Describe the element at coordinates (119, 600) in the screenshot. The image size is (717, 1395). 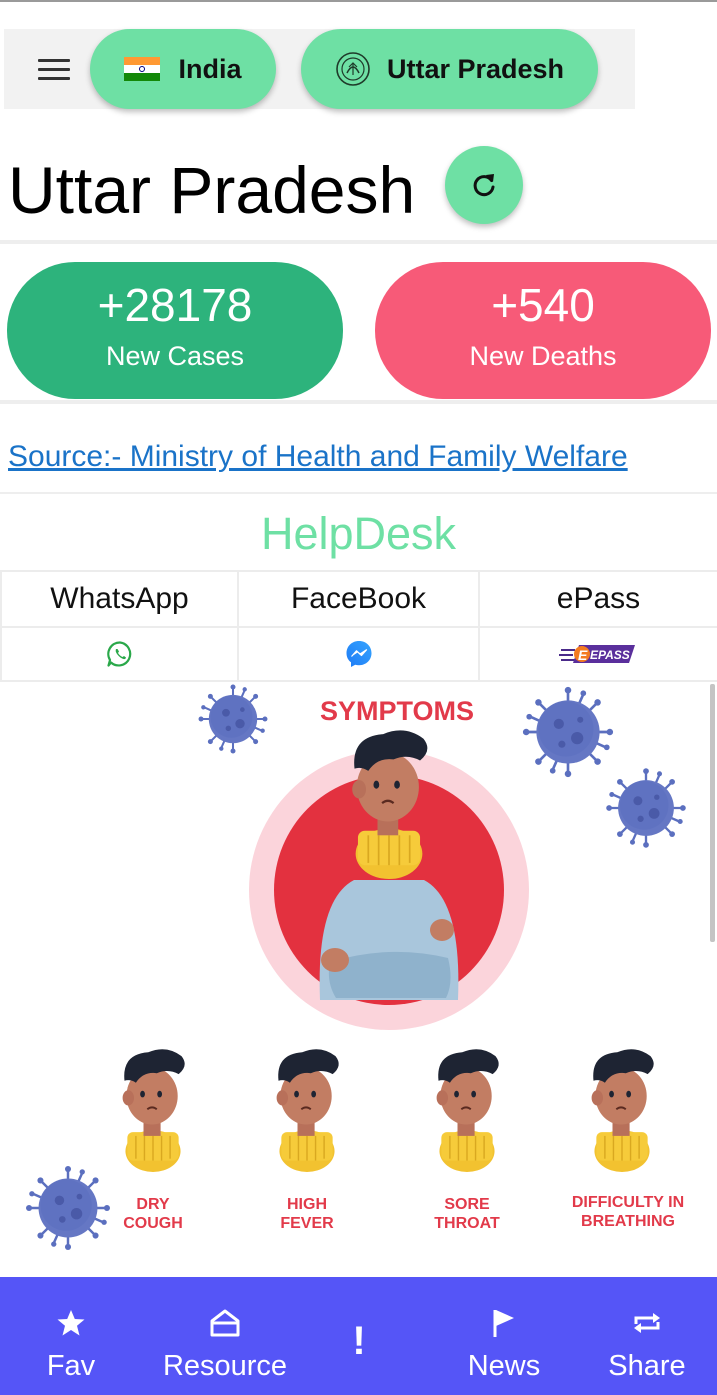
I see `whatsapp-label: WhatsApp` at that location.